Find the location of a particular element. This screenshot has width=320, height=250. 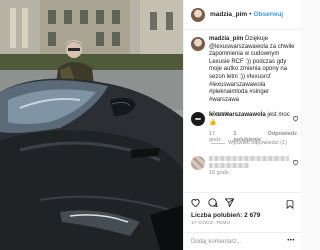

likes-count: Liczba polubień: 2 679 is located at coordinates (225, 215).